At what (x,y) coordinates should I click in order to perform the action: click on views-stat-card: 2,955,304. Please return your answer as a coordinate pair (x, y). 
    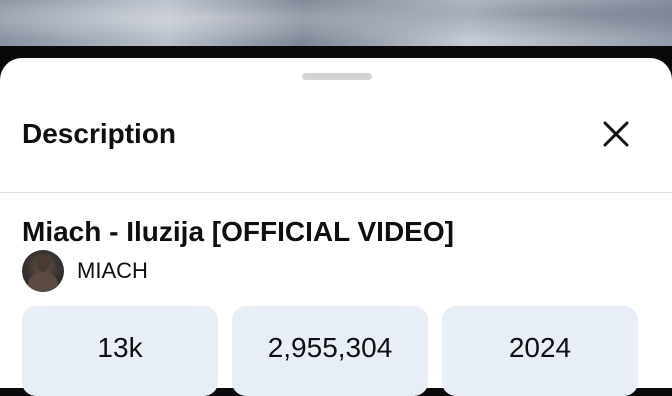
    Looking at the image, I should click on (330, 351).